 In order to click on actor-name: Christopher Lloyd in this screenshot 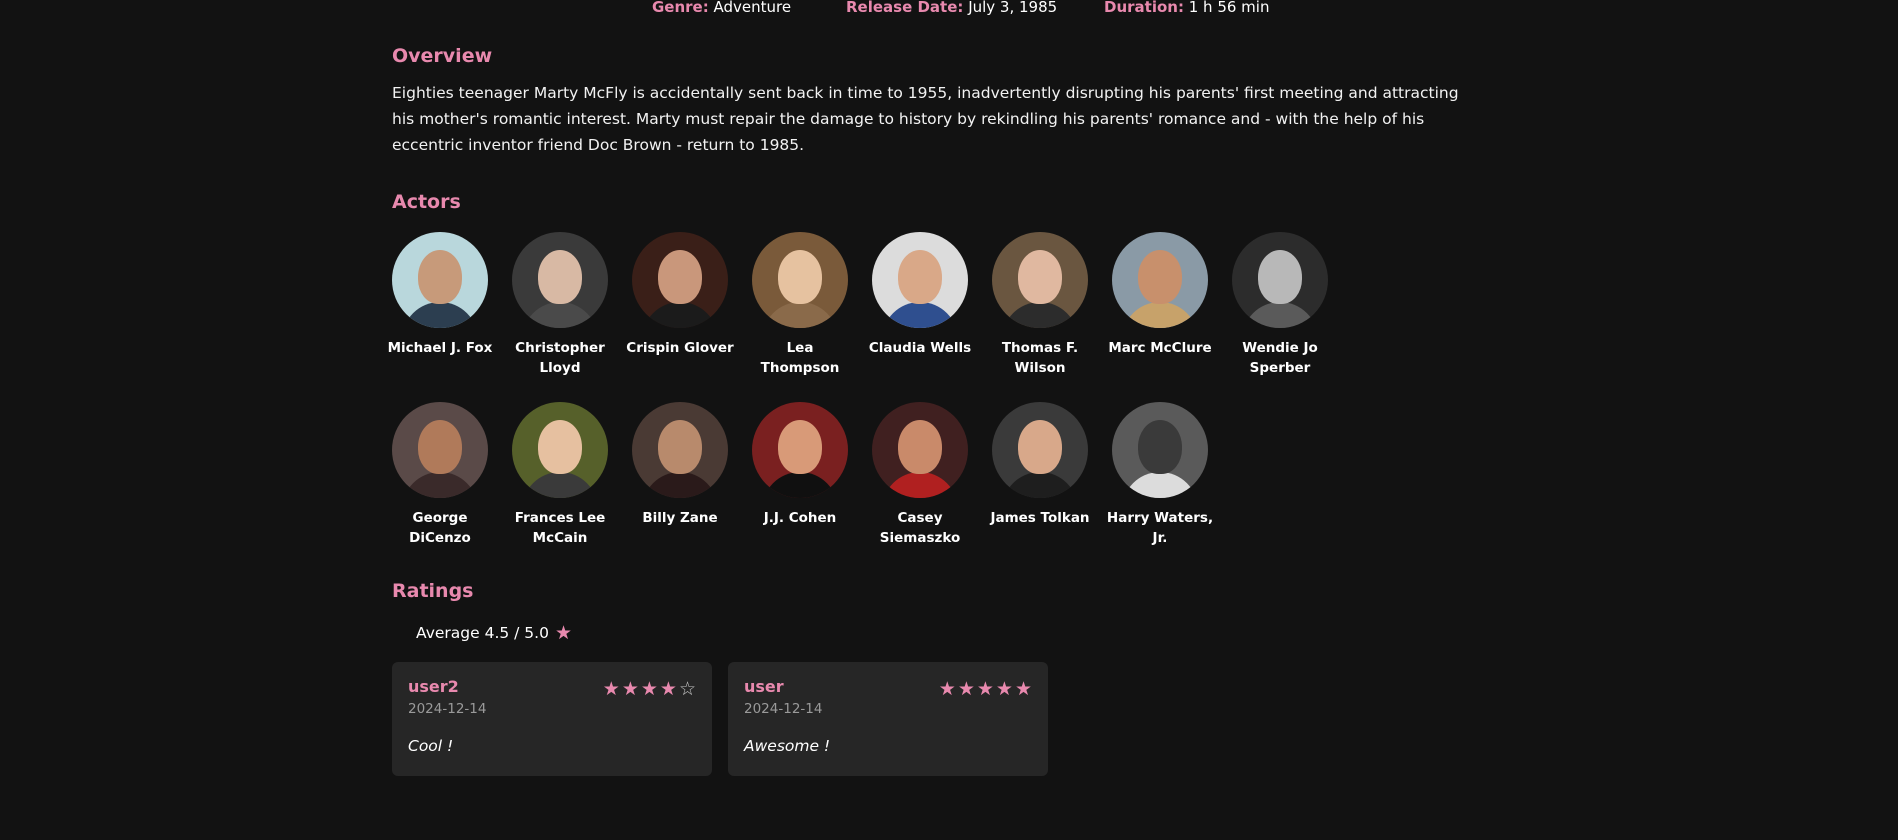, I will do `click(560, 358)`.